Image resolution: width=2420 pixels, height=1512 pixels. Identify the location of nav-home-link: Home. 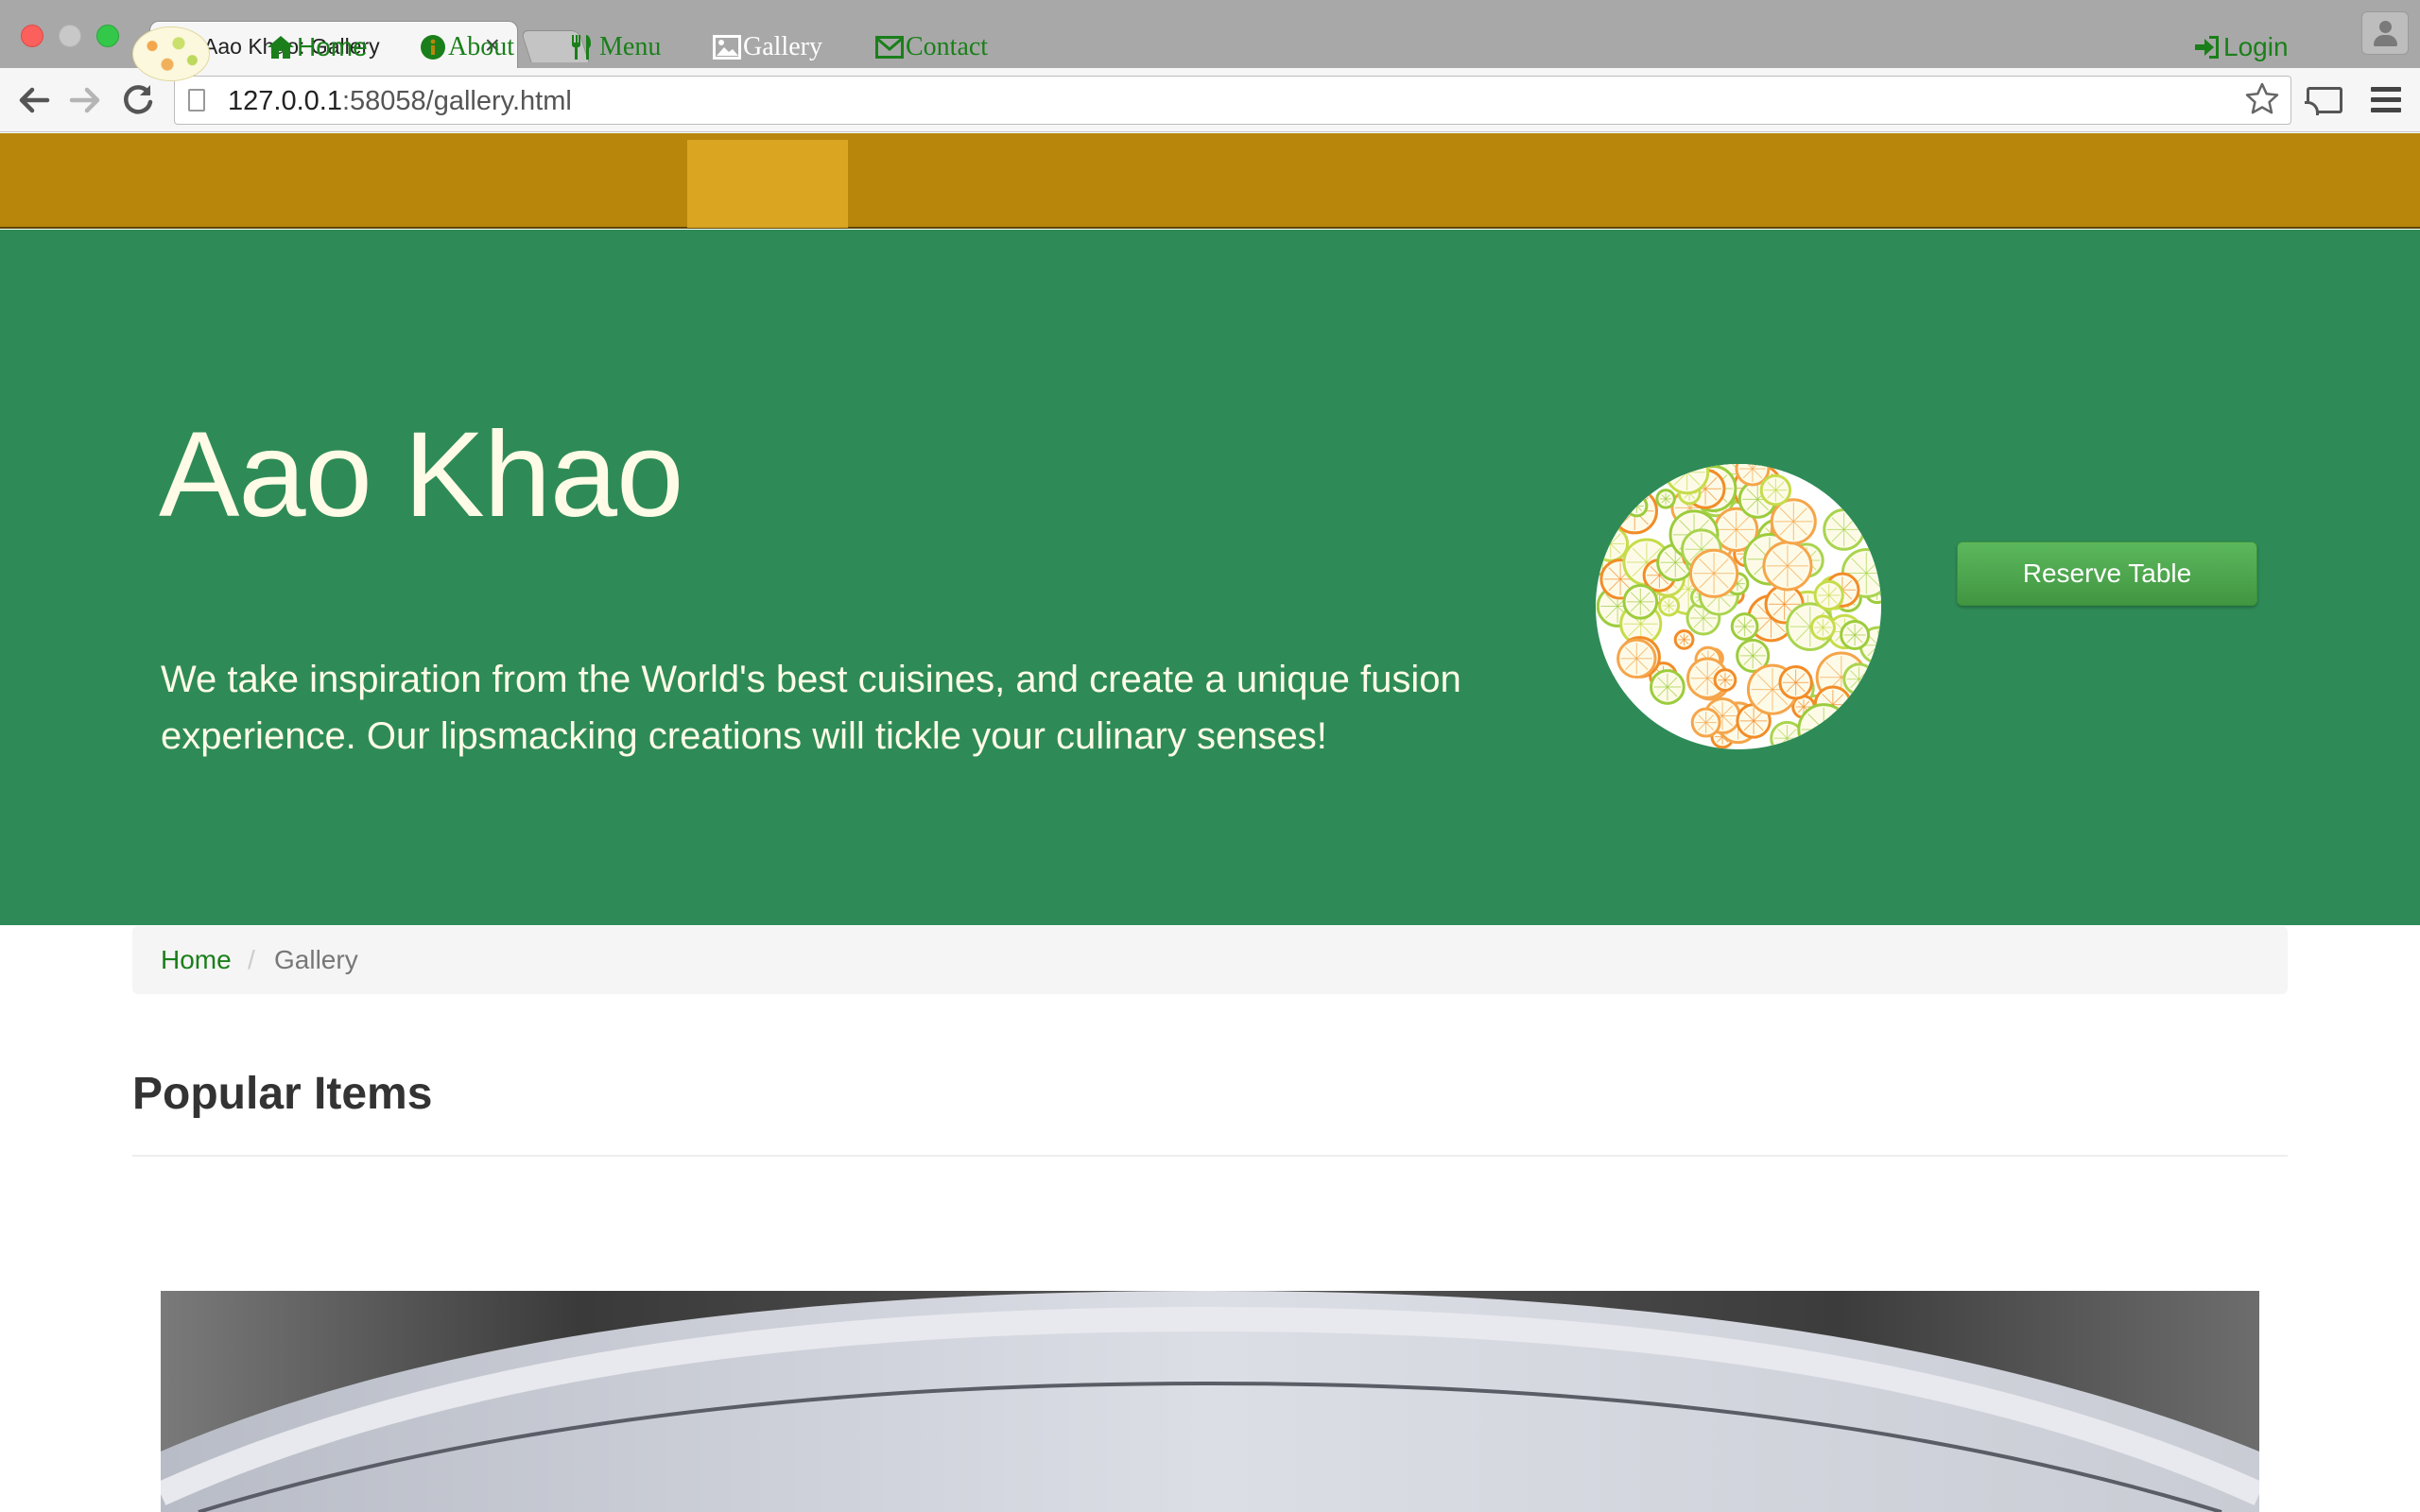
(318, 47).